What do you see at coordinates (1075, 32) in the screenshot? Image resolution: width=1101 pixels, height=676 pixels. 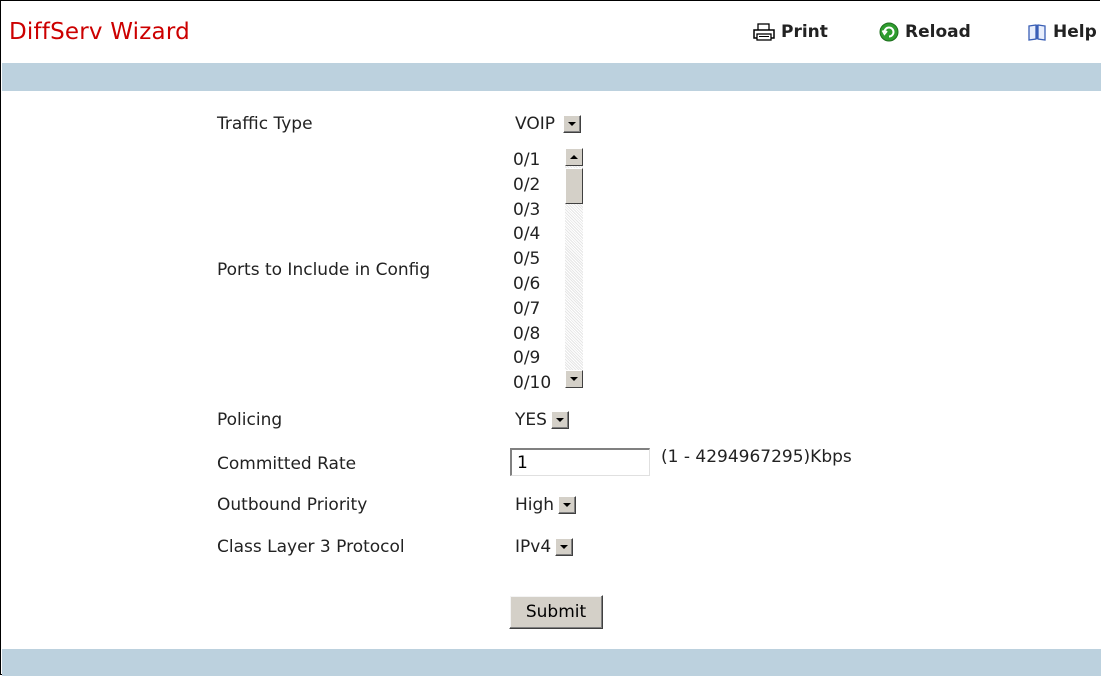 I see `help-label: Help` at bounding box center [1075, 32].